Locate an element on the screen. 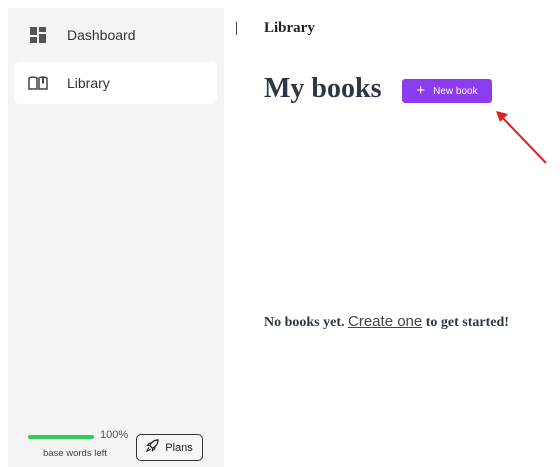 This screenshot has width=560, height=467. page-title: My books is located at coordinates (323, 88).